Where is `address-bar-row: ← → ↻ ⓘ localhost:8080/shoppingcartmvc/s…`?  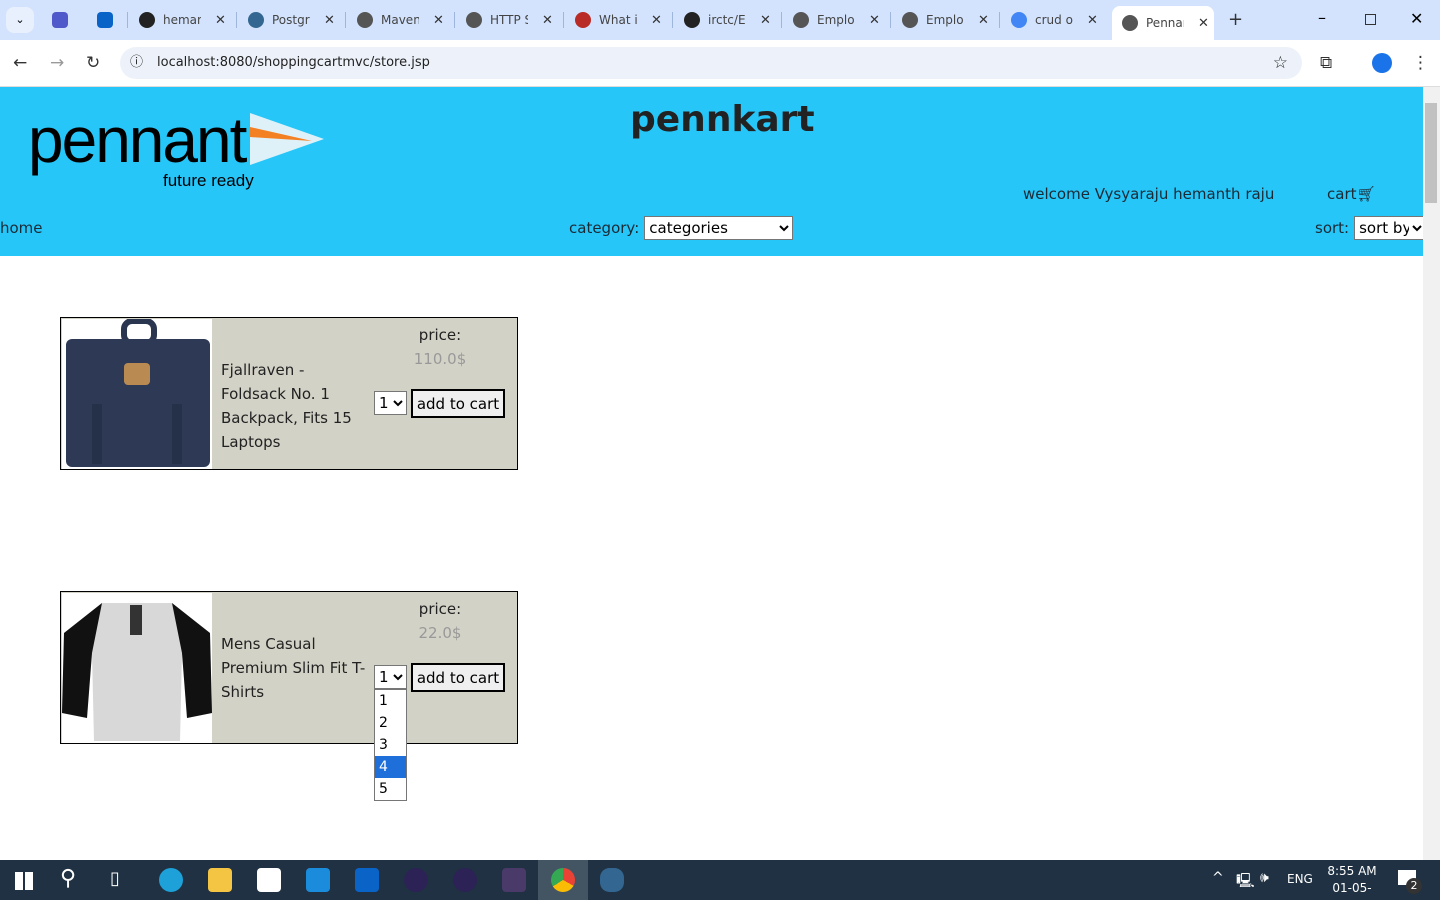 address-bar-row: ← → ↻ ⓘ localhost:8080/shoppingcartmvc/s… is located at coordinates (720, 63).